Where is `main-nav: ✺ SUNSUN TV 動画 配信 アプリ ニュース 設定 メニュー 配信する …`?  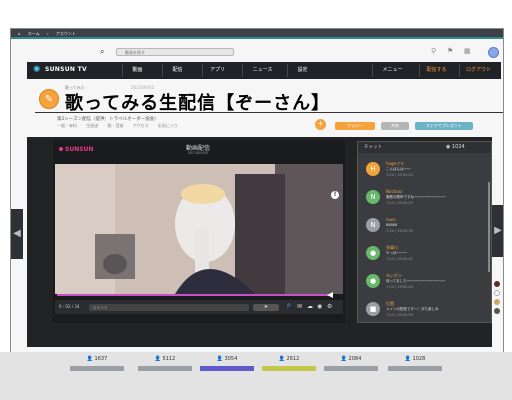 main-nav: ✺ SUNSUN TV 動画 配信 アプリ ニュース 設定 メニュー 配信する … is located at coordinates (264, 70).